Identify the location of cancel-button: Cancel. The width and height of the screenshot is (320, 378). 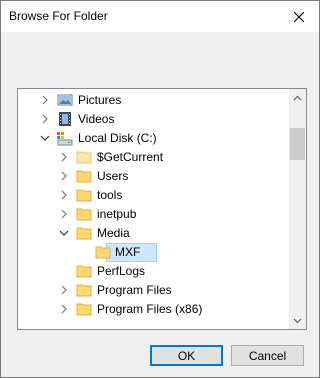
(267, 355).